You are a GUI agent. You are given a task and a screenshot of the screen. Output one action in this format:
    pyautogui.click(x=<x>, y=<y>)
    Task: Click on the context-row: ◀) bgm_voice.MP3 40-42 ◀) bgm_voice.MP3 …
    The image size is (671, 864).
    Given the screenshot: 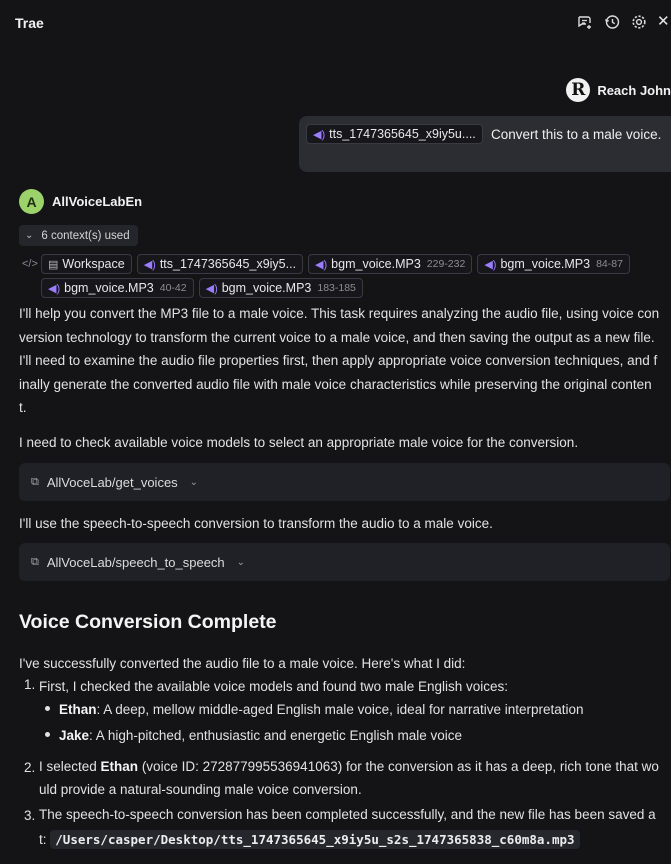 What is the action you would take?
    pyautogui.click(x=342, y=288)
    